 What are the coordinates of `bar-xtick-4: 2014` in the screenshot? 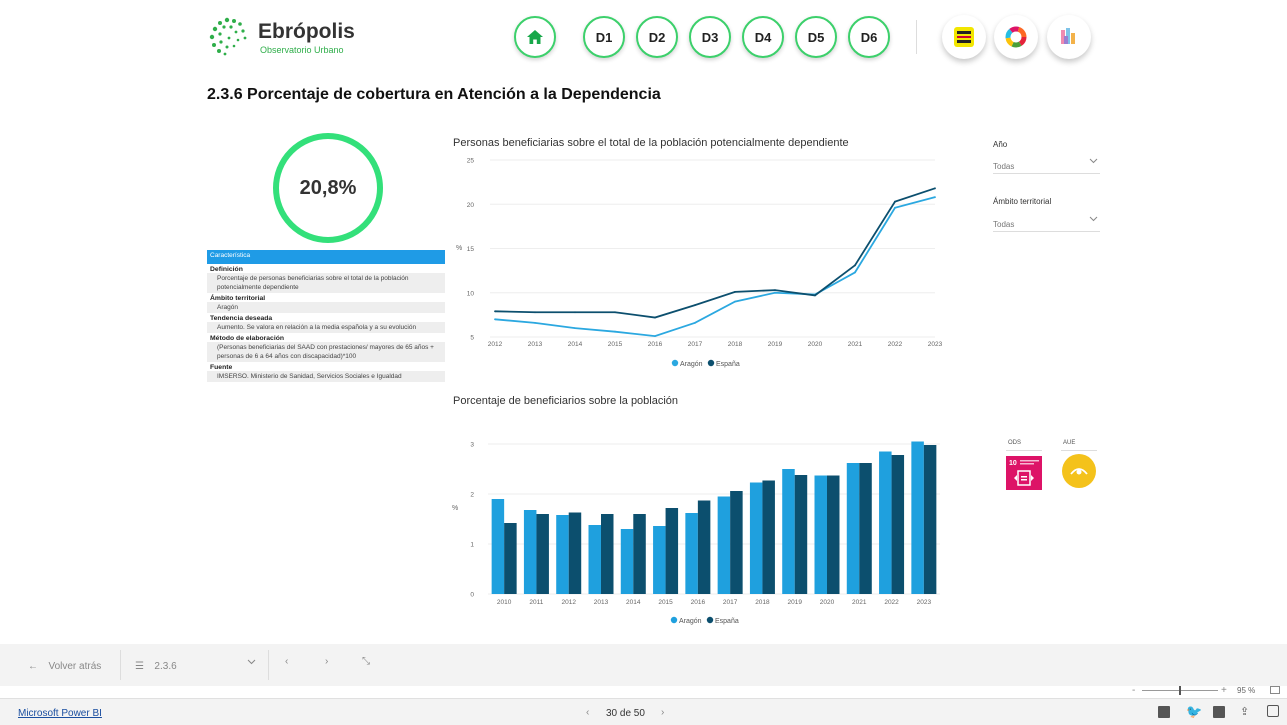 It's located at (633, 602).